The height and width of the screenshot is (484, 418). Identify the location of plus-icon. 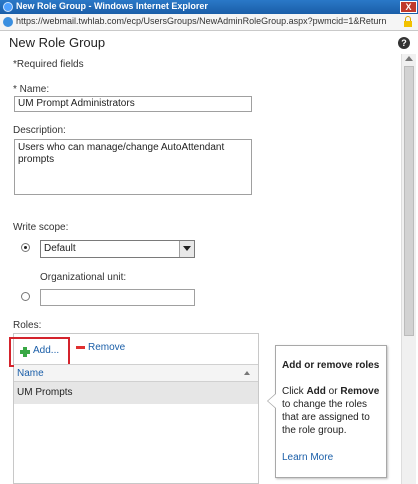
(25, 352).